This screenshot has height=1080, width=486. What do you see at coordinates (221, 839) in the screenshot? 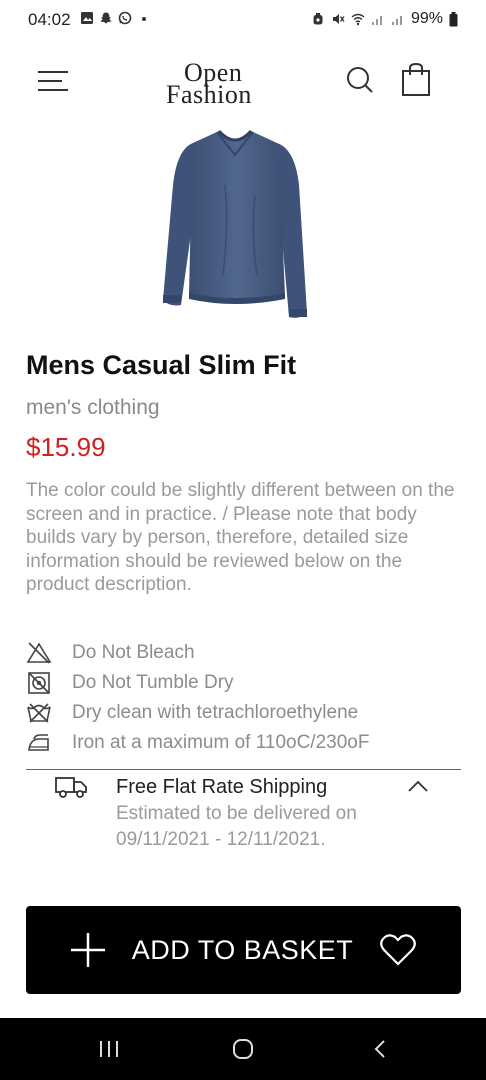
I see `shipping-dates: 09/11/2021 - 12/11/2021.` at bounding box center [221, 839].